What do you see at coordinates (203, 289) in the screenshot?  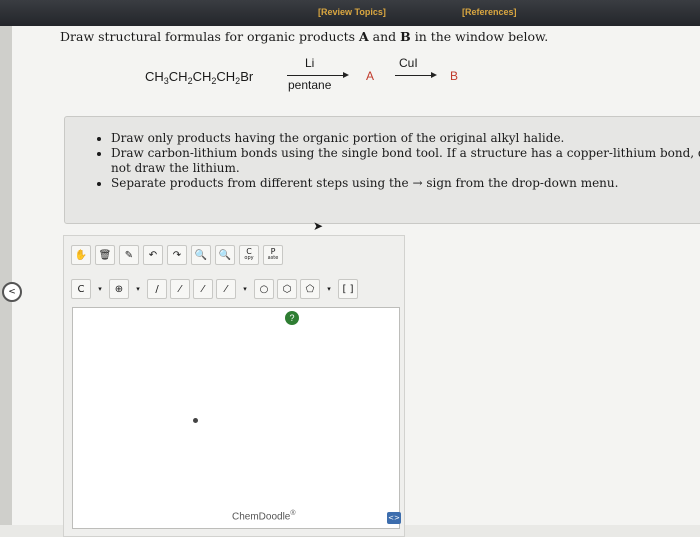 I see `bold-bond-button: ⁄` at bounding box center [203, 289].